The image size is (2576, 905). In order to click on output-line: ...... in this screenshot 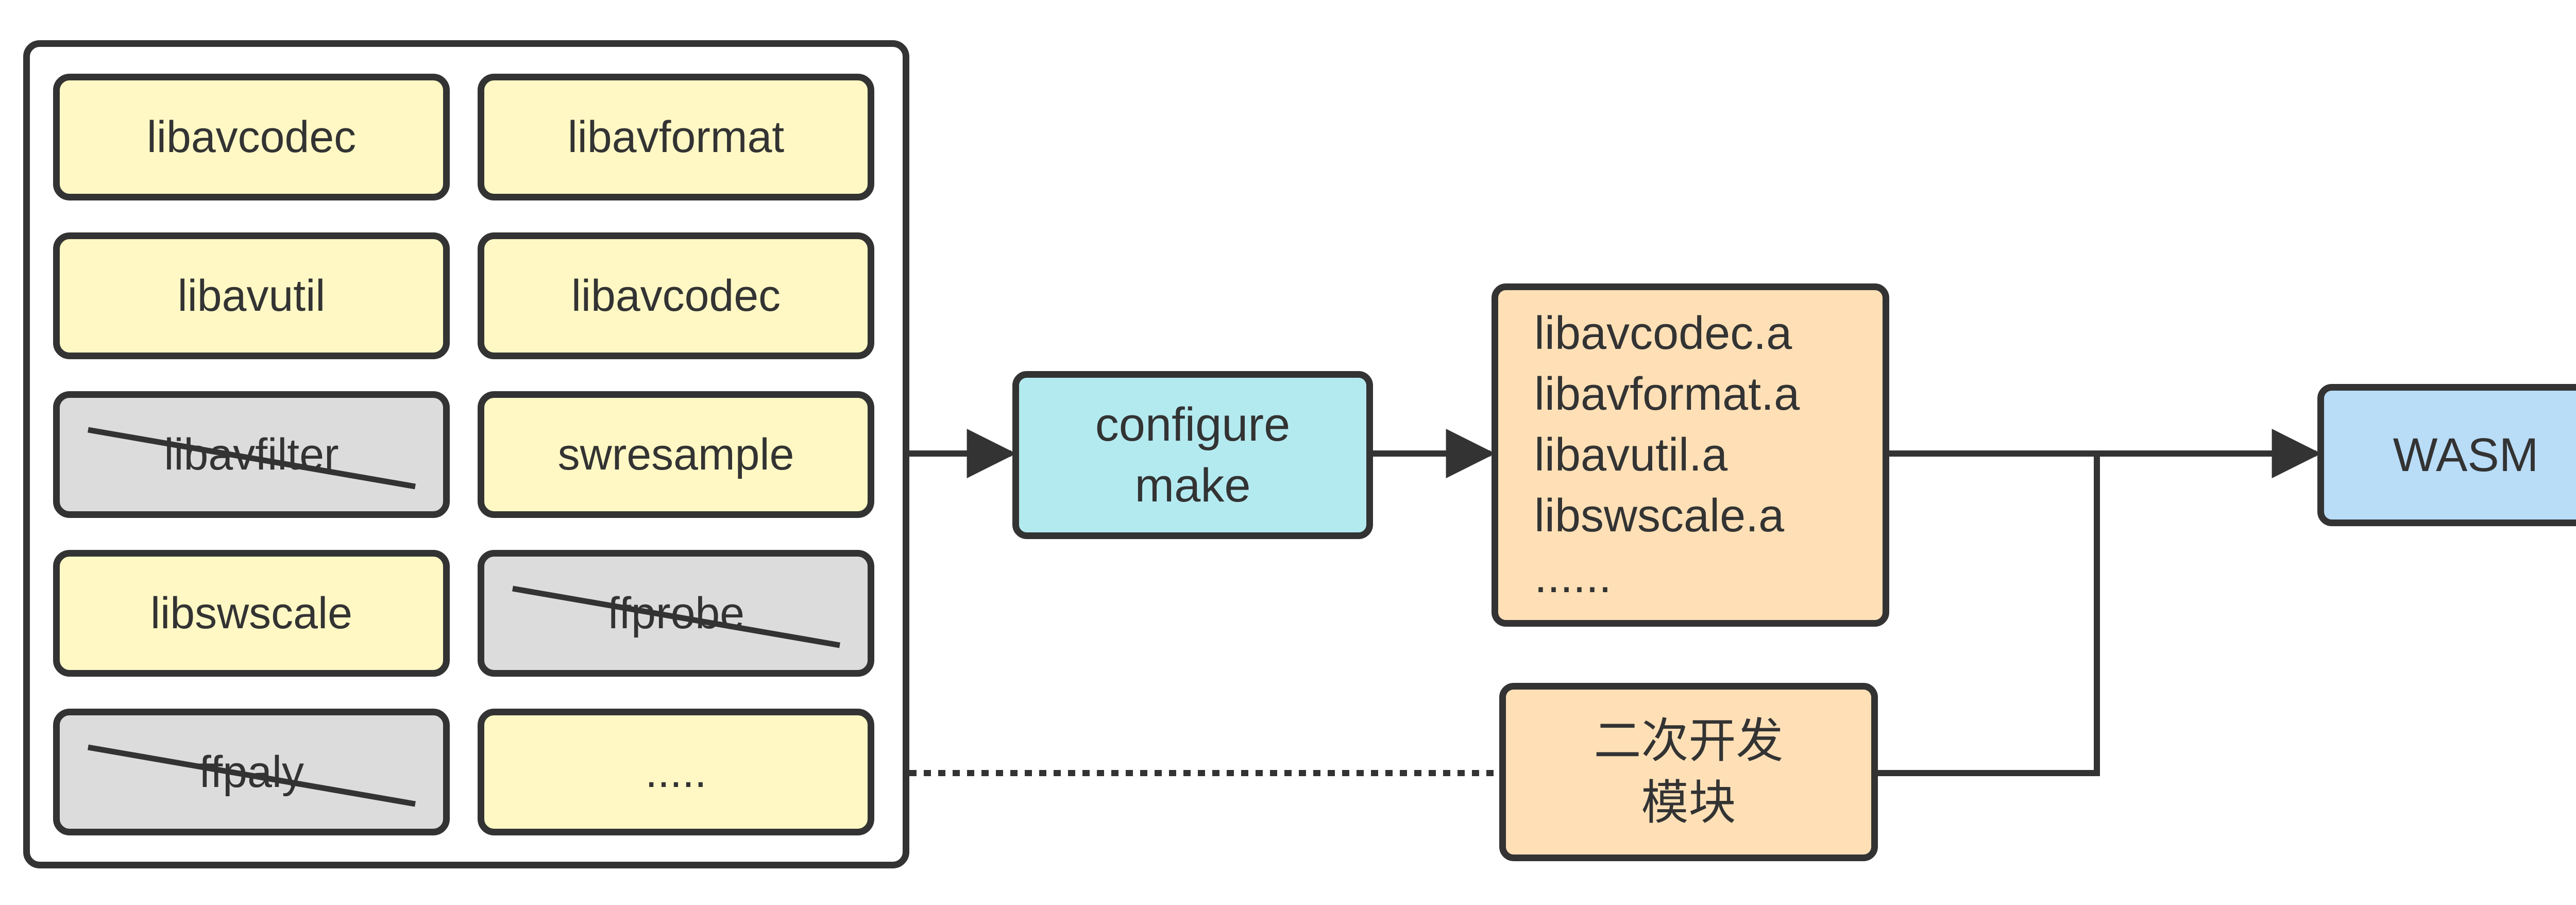, I will do `click(1573, 576)`.